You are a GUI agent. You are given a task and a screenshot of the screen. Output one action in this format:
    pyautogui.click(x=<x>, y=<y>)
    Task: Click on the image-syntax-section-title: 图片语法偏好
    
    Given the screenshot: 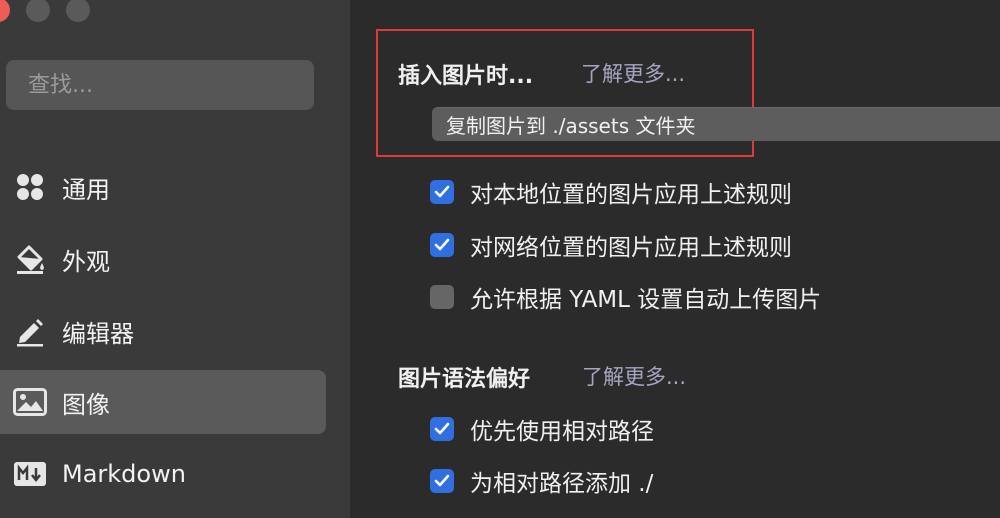 What is the action you would take?
    pyautogui.click(x=464, y=379)
    